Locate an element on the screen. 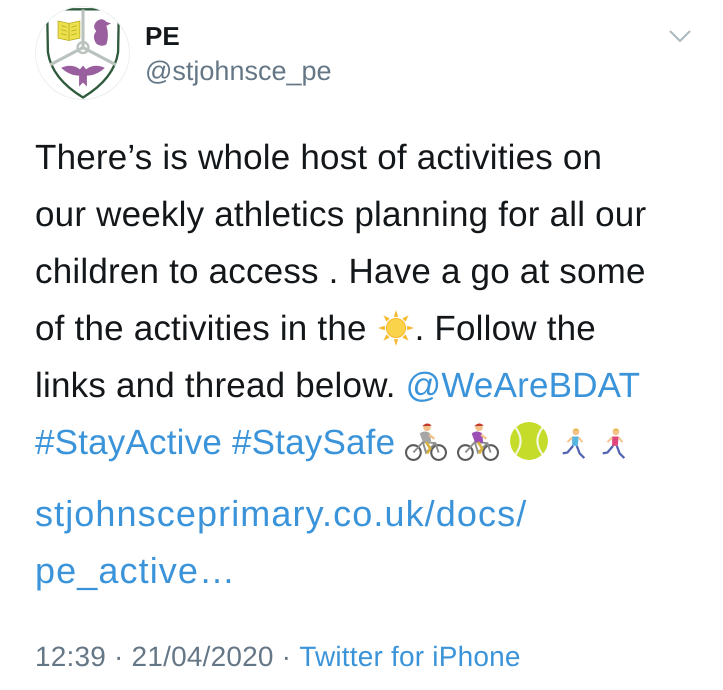 Image resolution: width=723 pixels, height=690 pixels. hashtag-link: #StayActive is located at coordinates (128, 442).